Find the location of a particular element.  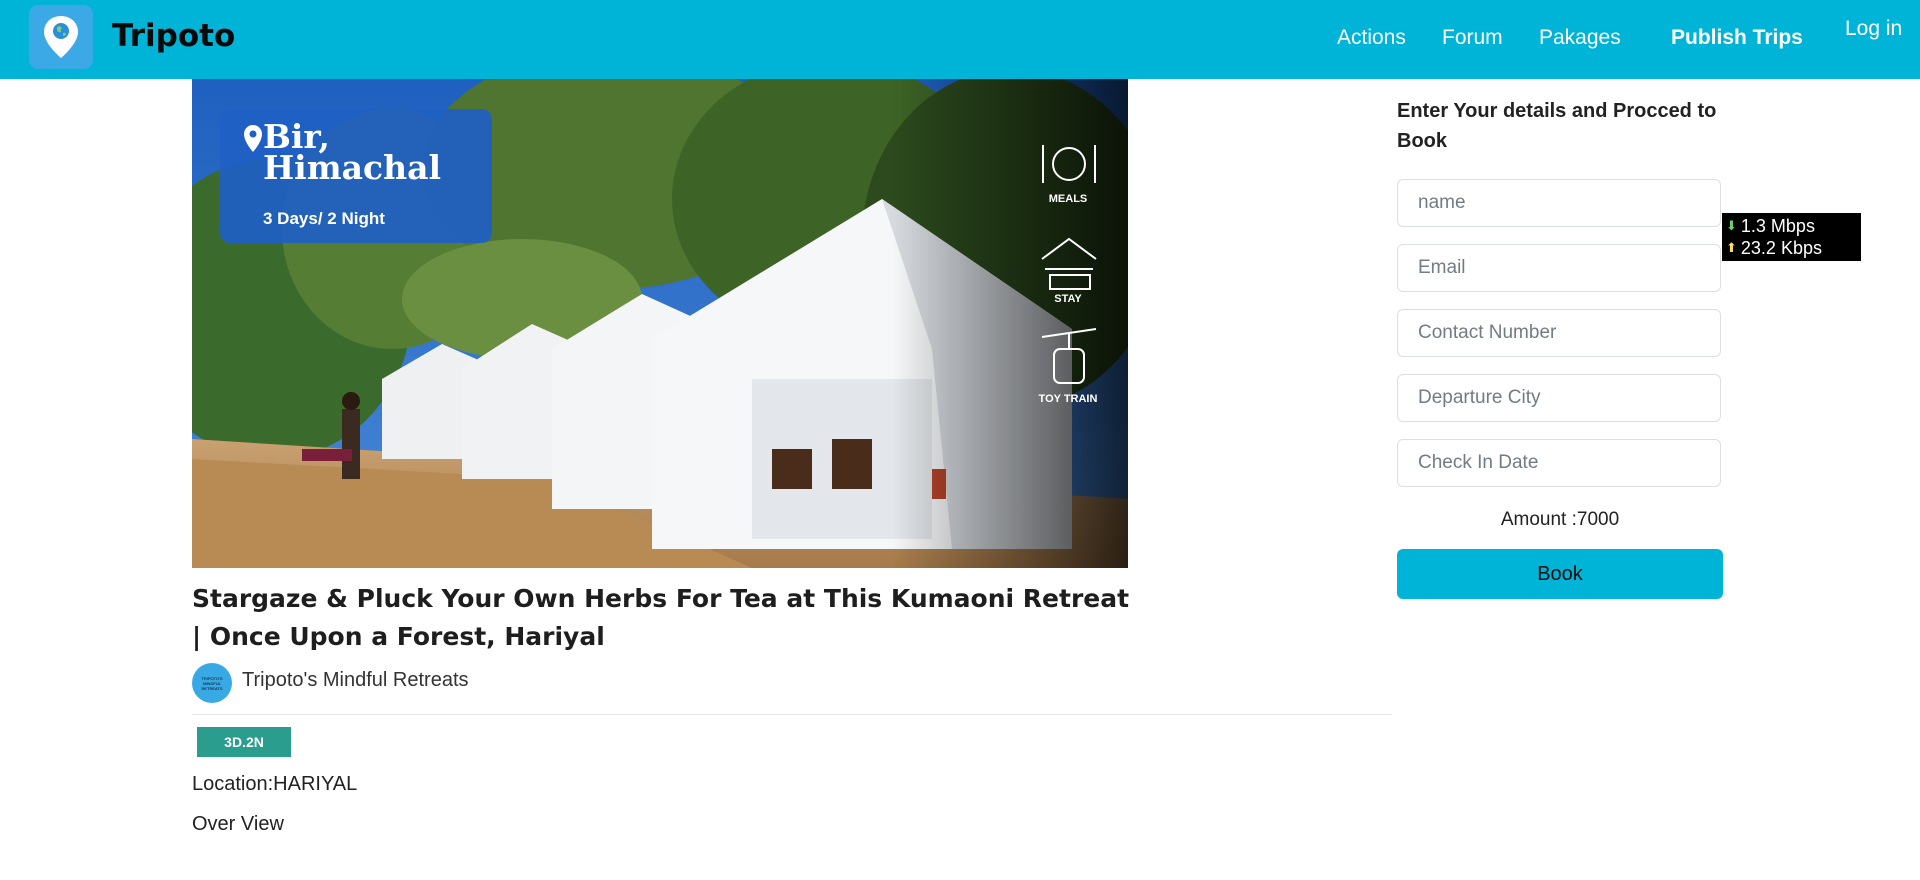

download-speed: 1.3 Mbps is located at coordinates (1777, 226).